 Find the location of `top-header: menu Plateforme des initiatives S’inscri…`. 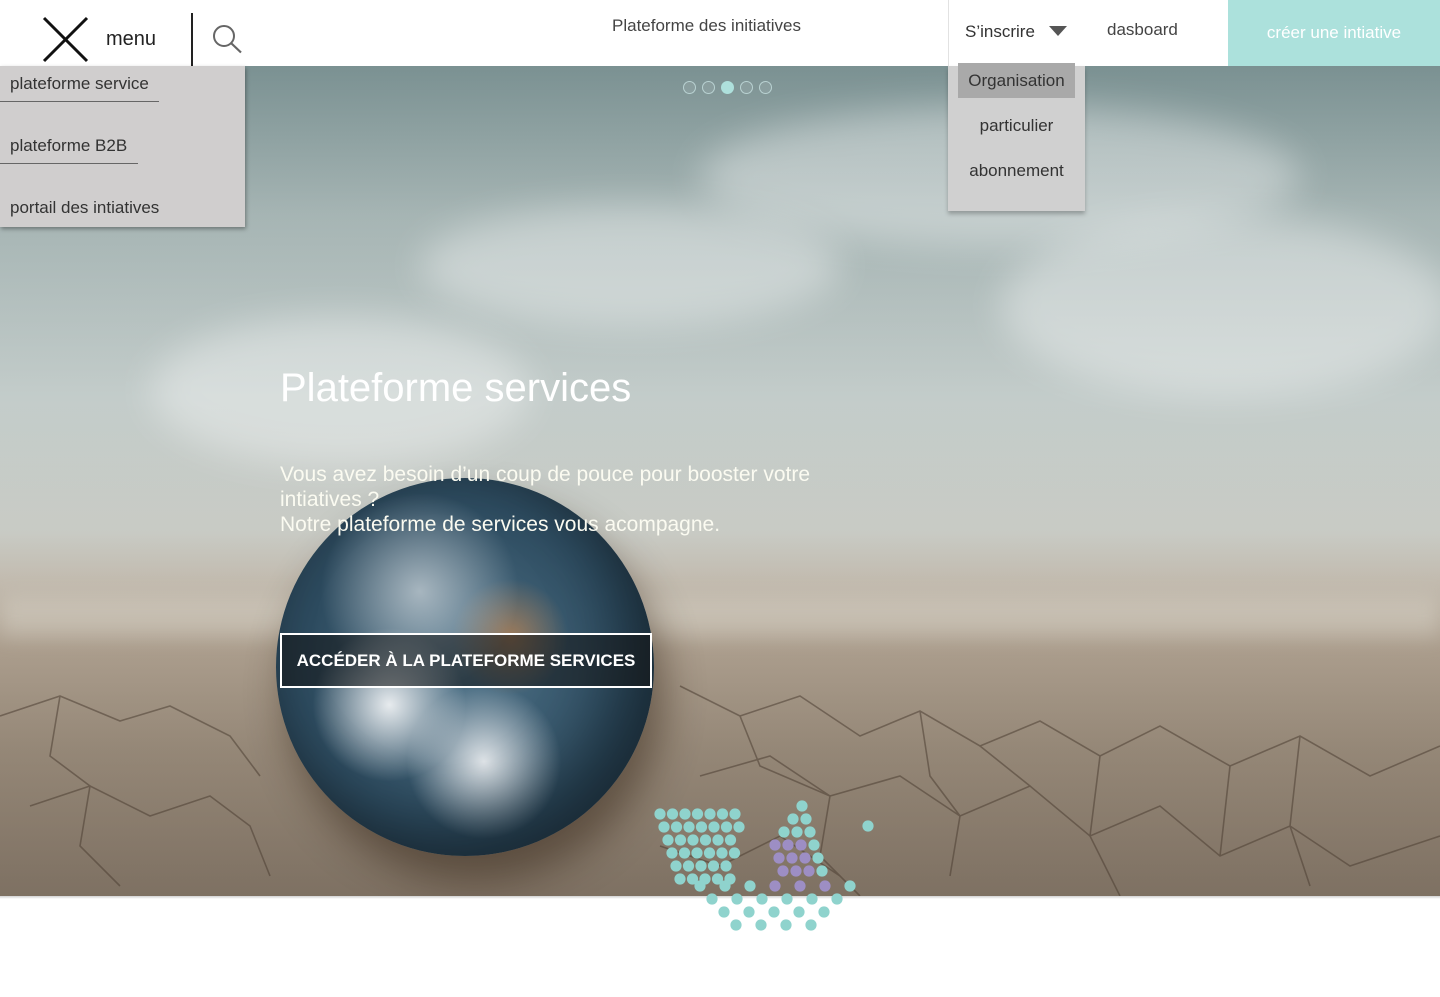

top-header: menu Plateforme des initiatives S’inscri… is located at coordinates (720, 33).